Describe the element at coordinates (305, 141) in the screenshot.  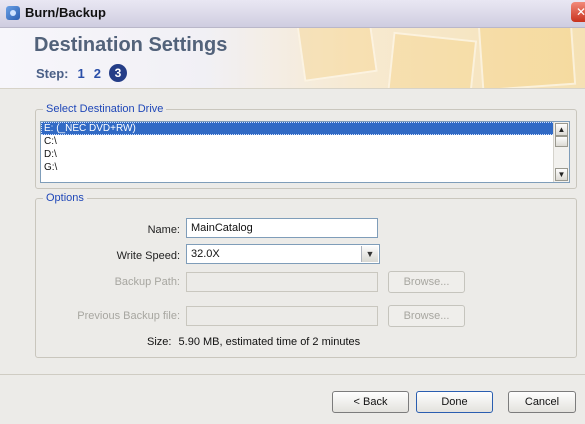
I see `drive-item: C:\` at that location.